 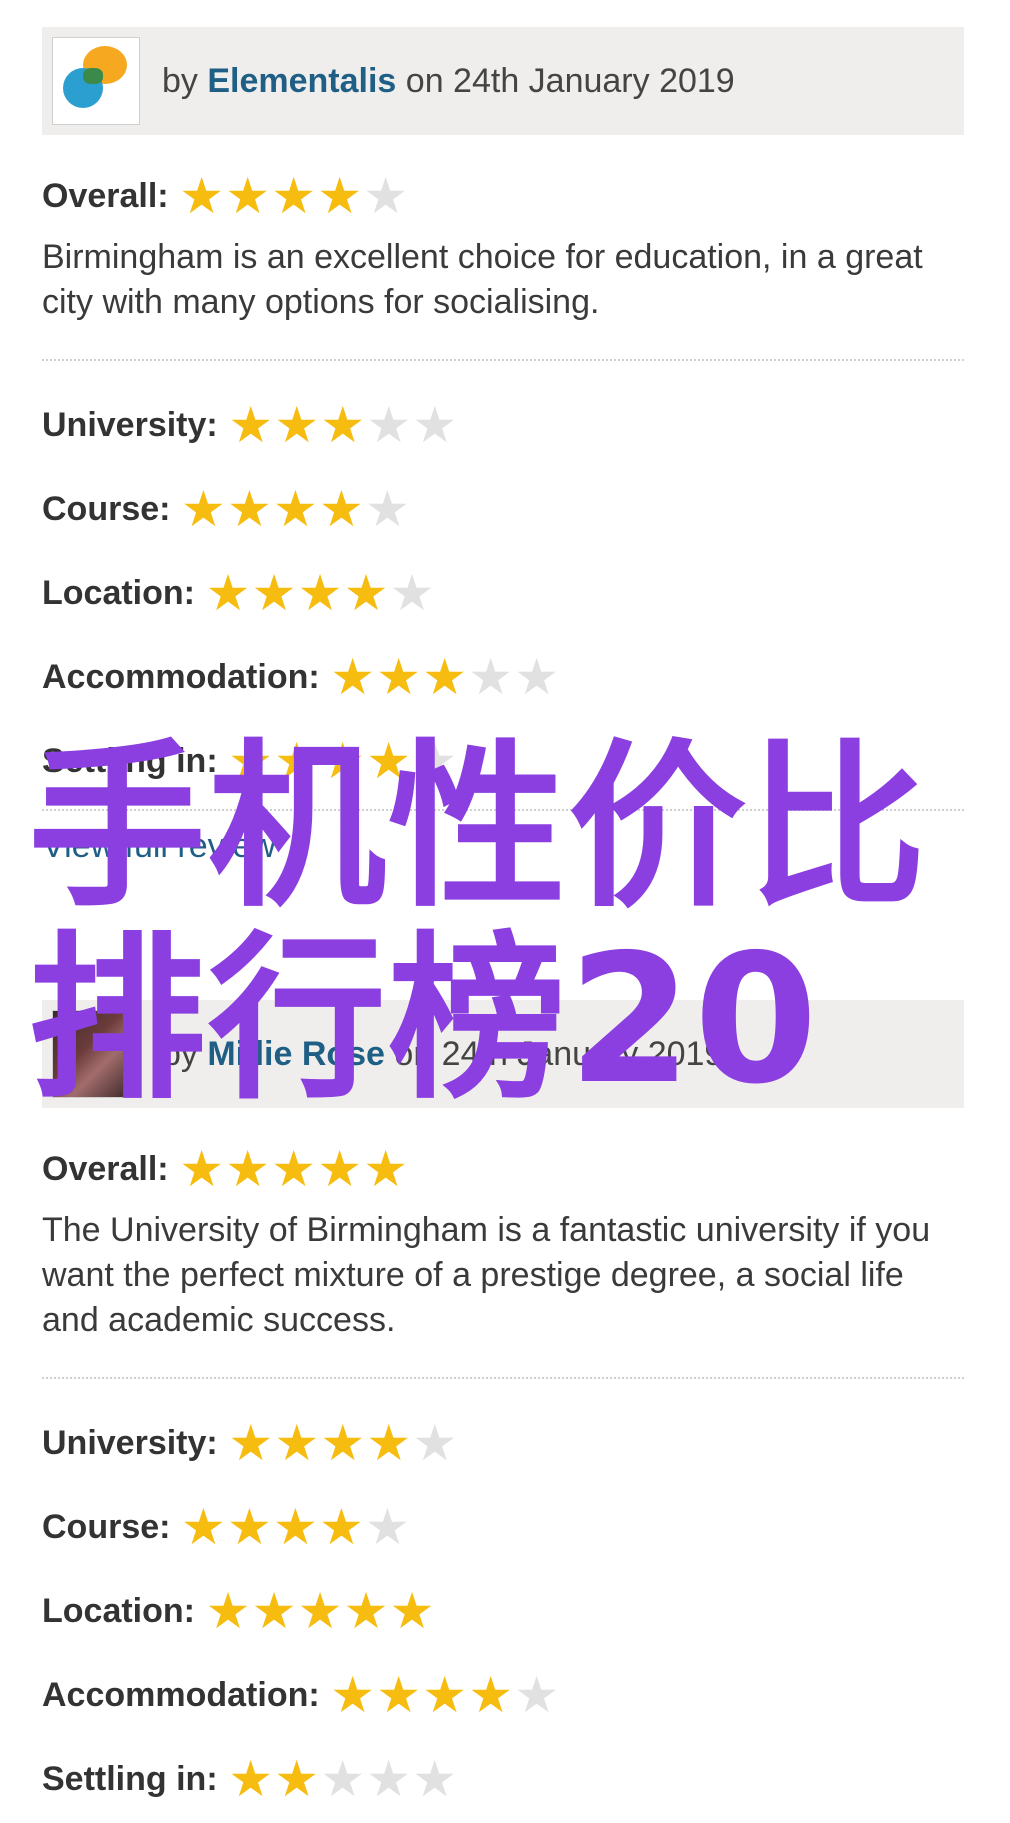 I want to click on review-byline: by Millie Rose on 24th January 2019, so click(x=442, y=1054).